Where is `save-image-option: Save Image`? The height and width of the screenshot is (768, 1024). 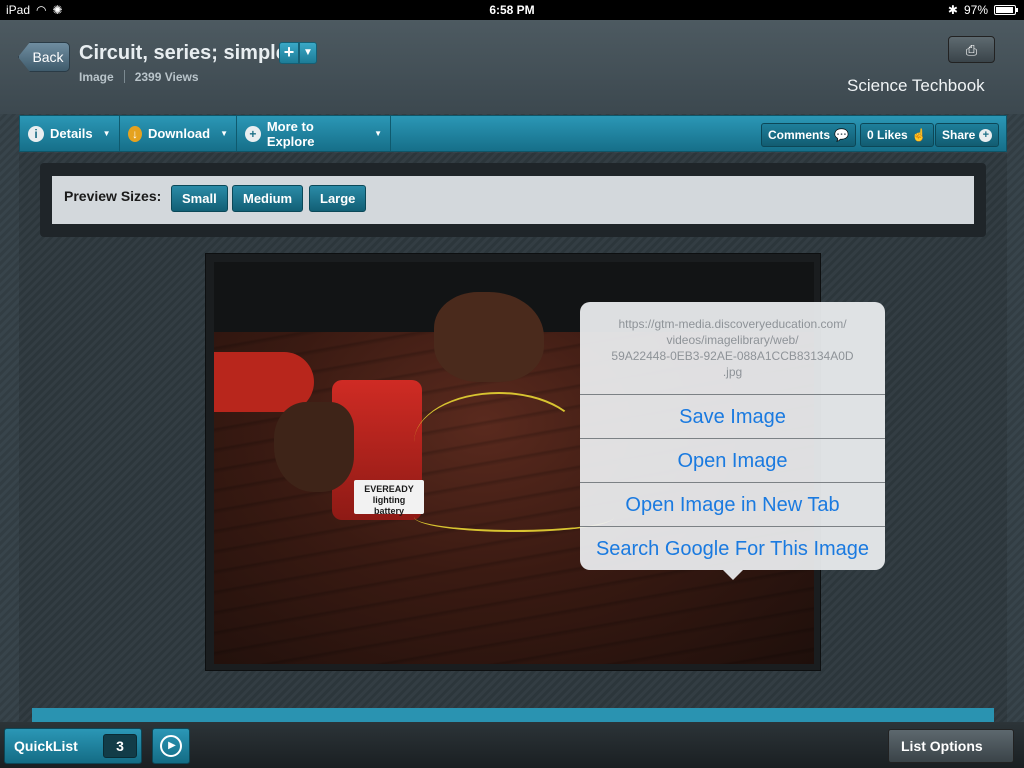
save-image-option: Save Image is located at coordinates (732, 416).